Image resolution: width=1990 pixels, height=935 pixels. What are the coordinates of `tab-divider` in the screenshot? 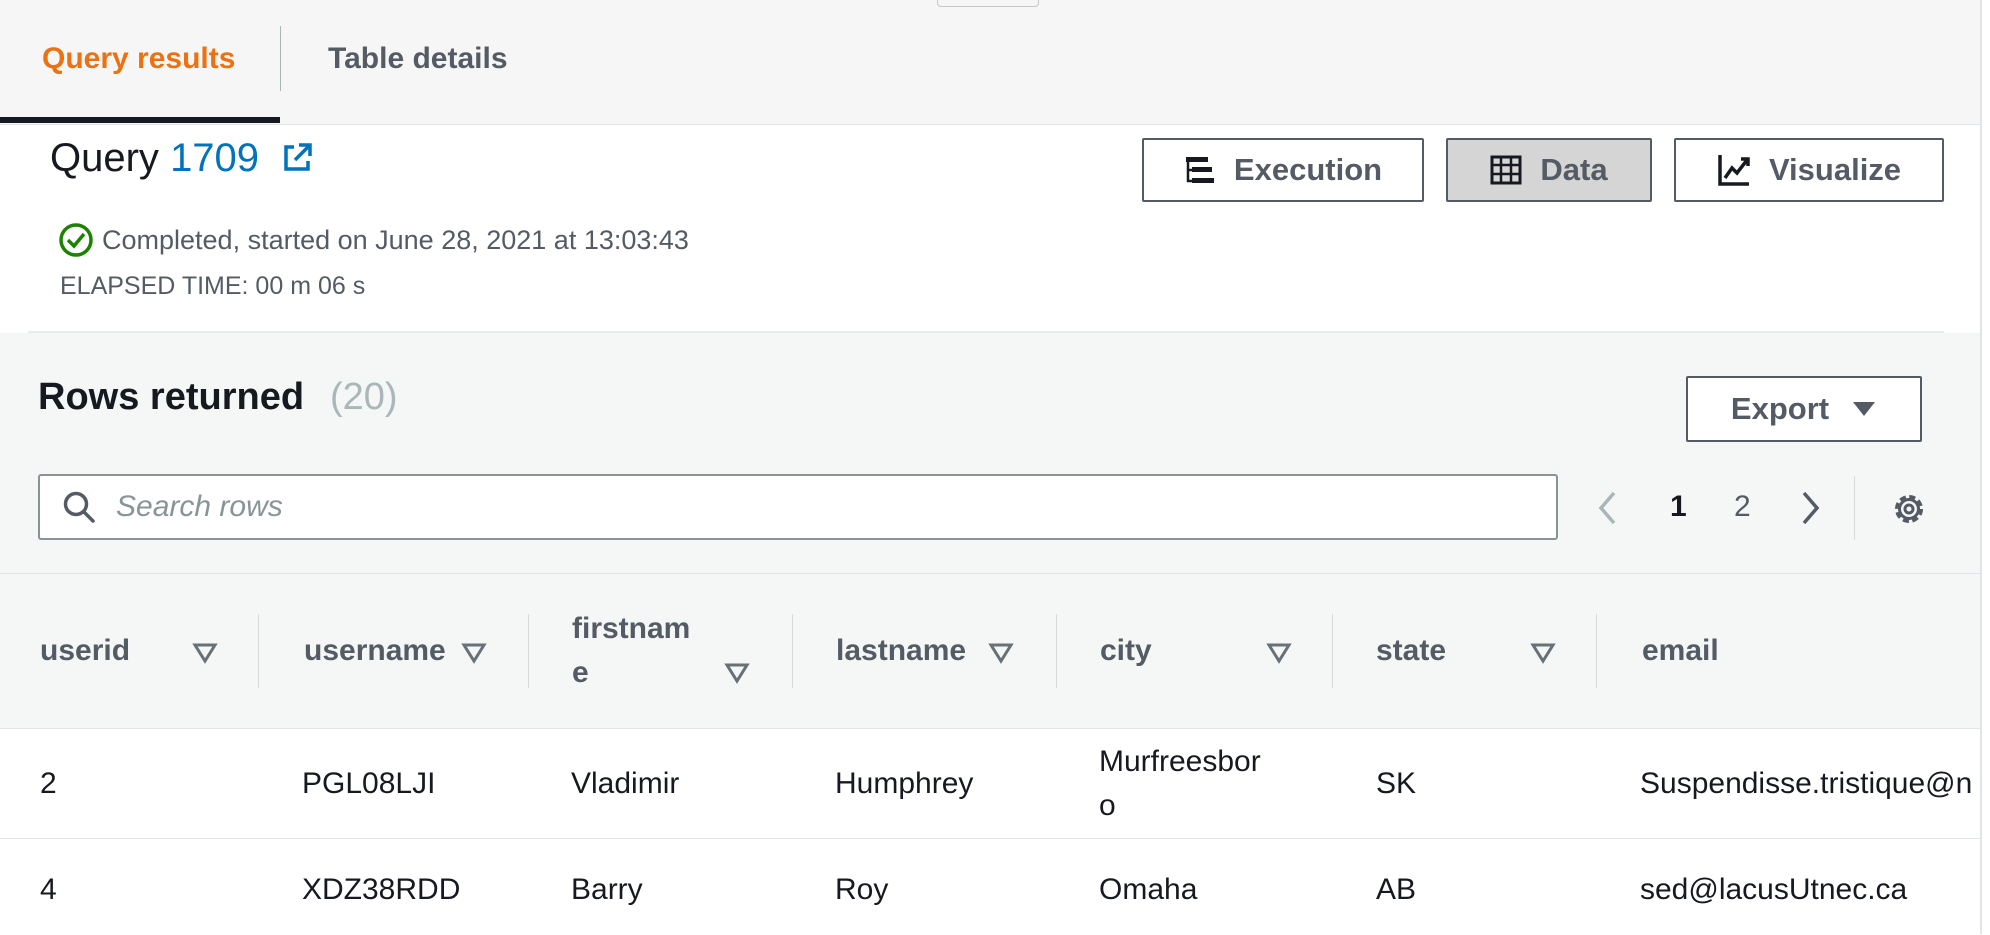 It's located at (280, 58).